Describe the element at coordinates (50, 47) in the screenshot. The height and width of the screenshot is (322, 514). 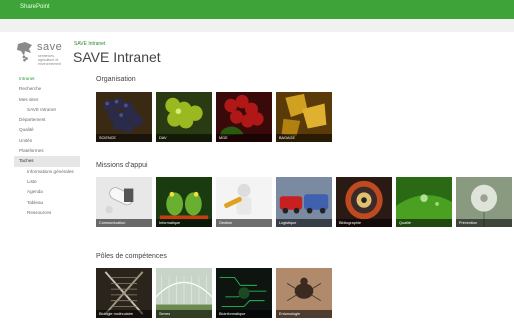
I see `logo-wordmark: save` at that location.